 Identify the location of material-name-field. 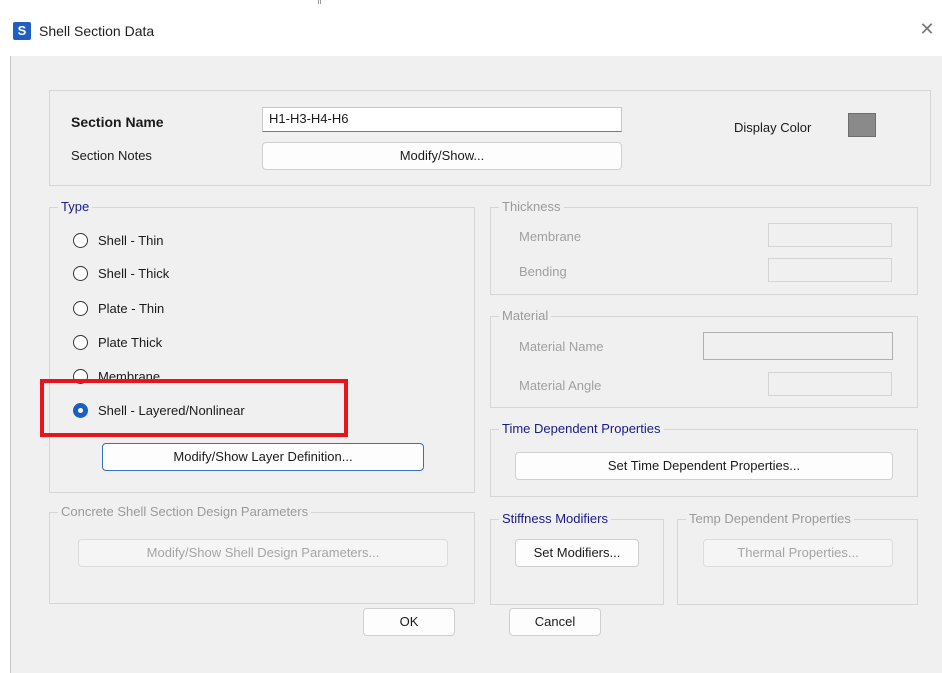
(798, 346).